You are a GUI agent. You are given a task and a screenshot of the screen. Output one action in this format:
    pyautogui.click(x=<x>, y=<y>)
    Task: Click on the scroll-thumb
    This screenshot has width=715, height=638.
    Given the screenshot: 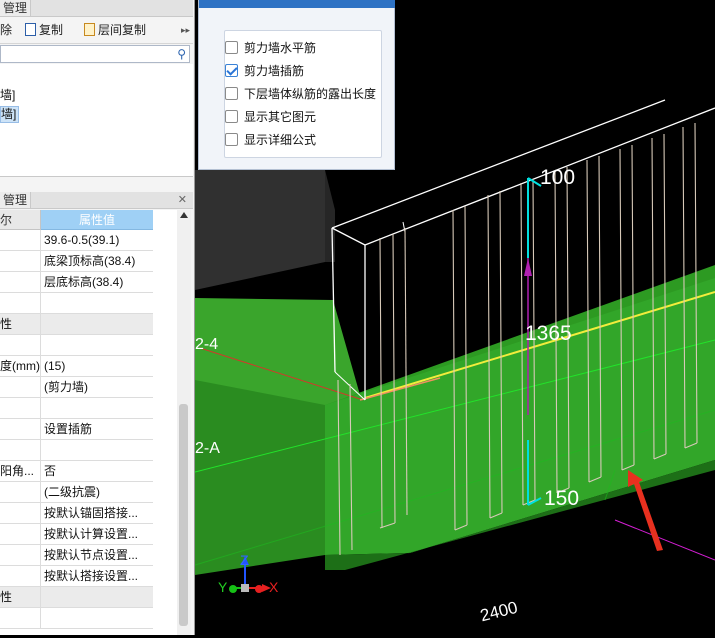 What is the action you would take?
    pyautogui.click(x=183, y=515)
    